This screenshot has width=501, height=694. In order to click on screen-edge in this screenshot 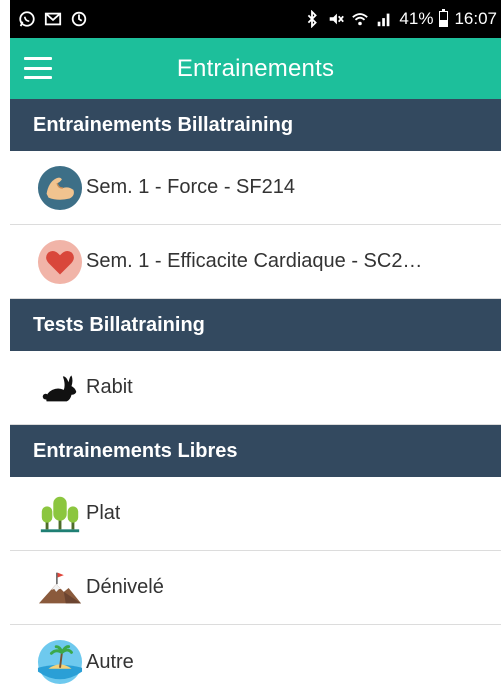, I will do `click(5, 347)`.